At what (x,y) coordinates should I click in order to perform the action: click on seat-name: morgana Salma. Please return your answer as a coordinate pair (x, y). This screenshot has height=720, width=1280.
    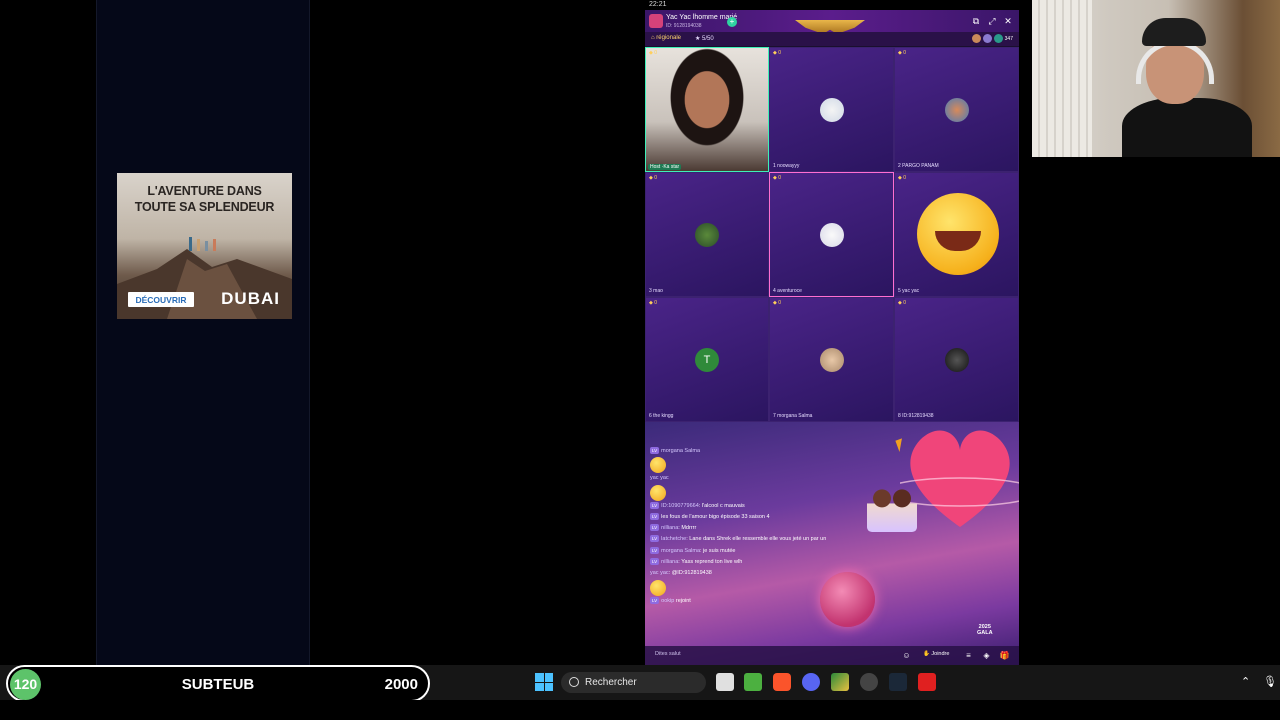
    Looking at the image, I should click on (795, 416).